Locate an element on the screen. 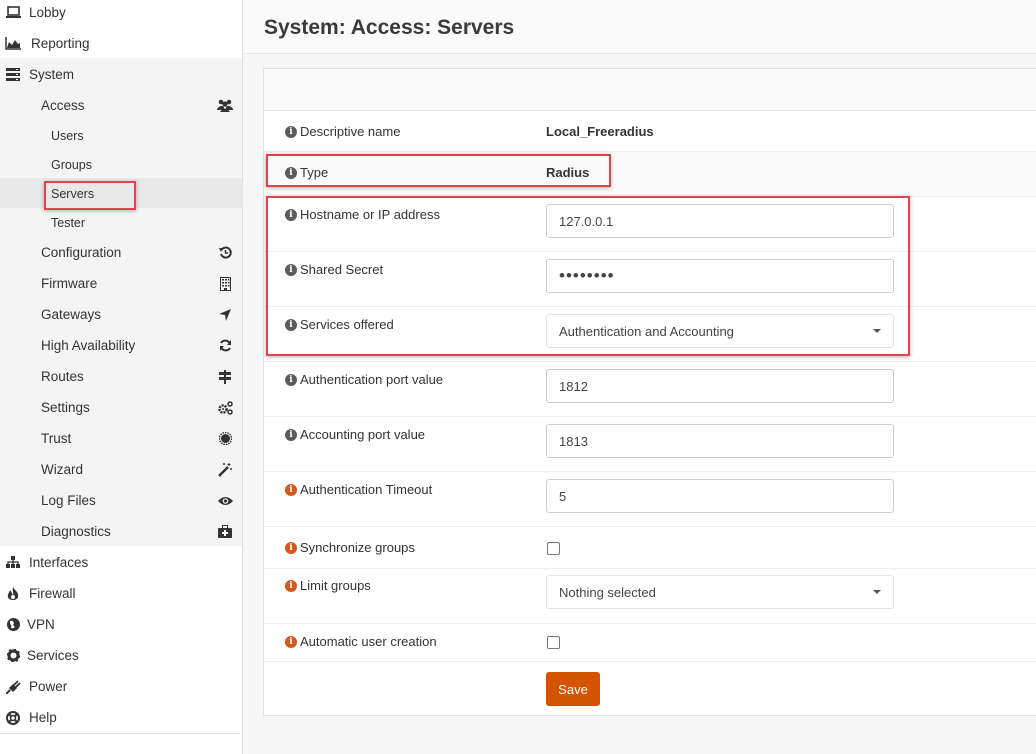 This screenshot has height=754, width=1036. acct-port-label: Accounting port value is located at coordinates (363, 434).